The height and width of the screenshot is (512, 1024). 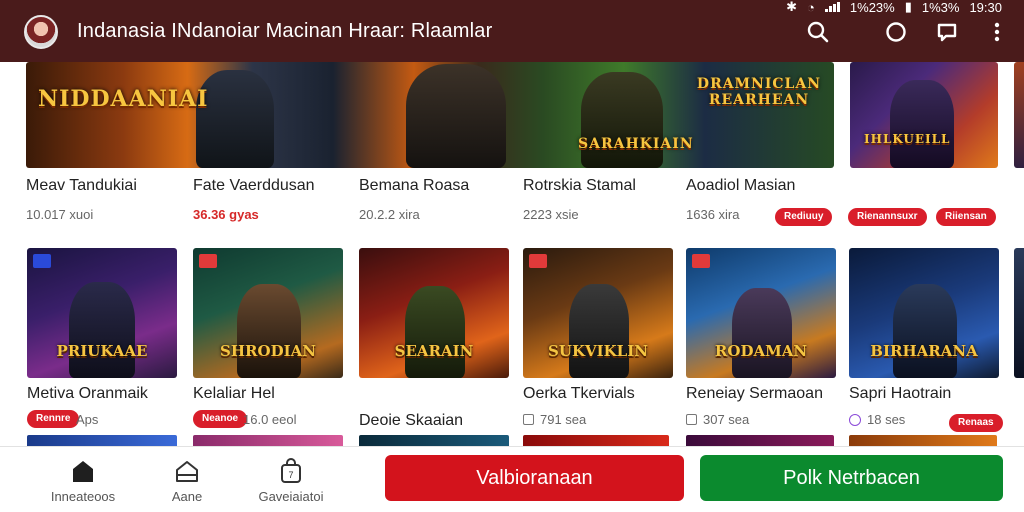 What do you see at coordinates (726, 419) in the screenshot?
I see `game-meta-value: 307 sea` at bounding box center [726, 419].